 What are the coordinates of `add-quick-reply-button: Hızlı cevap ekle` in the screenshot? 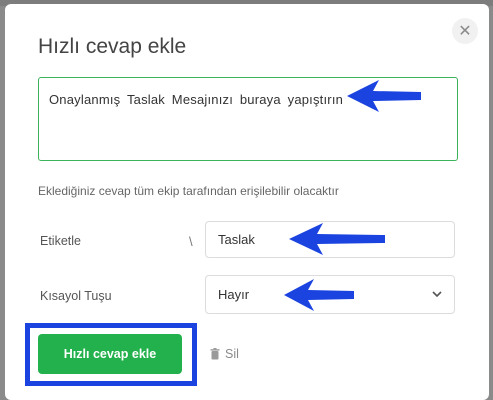 It's located at (110, 354).